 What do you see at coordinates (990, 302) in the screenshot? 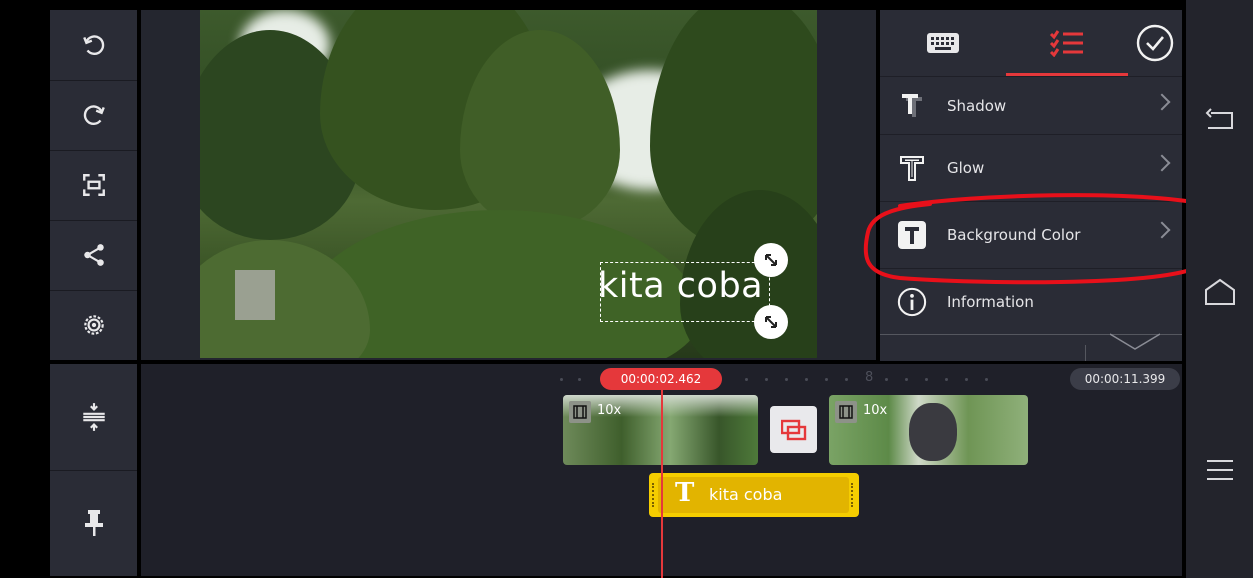
I see `menu-item-label: Information` at bounding box center [990, 302].